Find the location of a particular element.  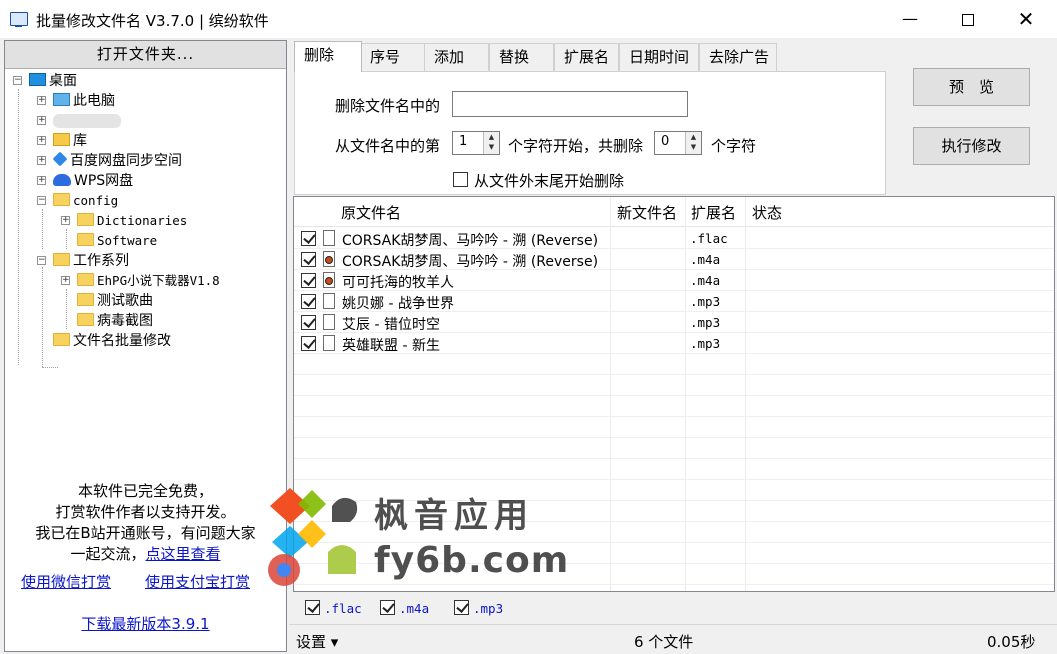

file-name: 英雄联盟 - 新生 is located at coordinates (391, 346).